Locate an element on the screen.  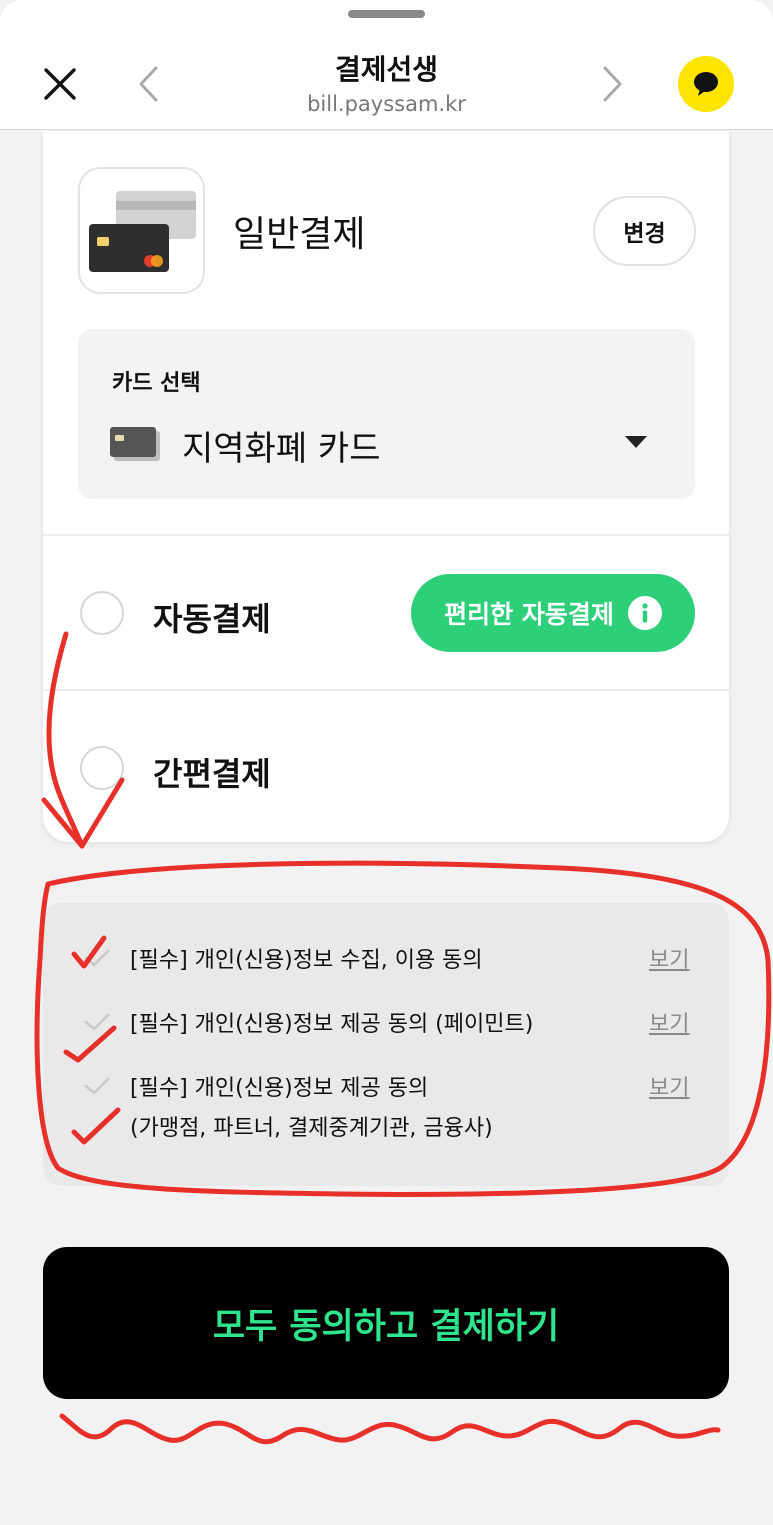
annotation-squiggle is located at coordinates (390, 1429).